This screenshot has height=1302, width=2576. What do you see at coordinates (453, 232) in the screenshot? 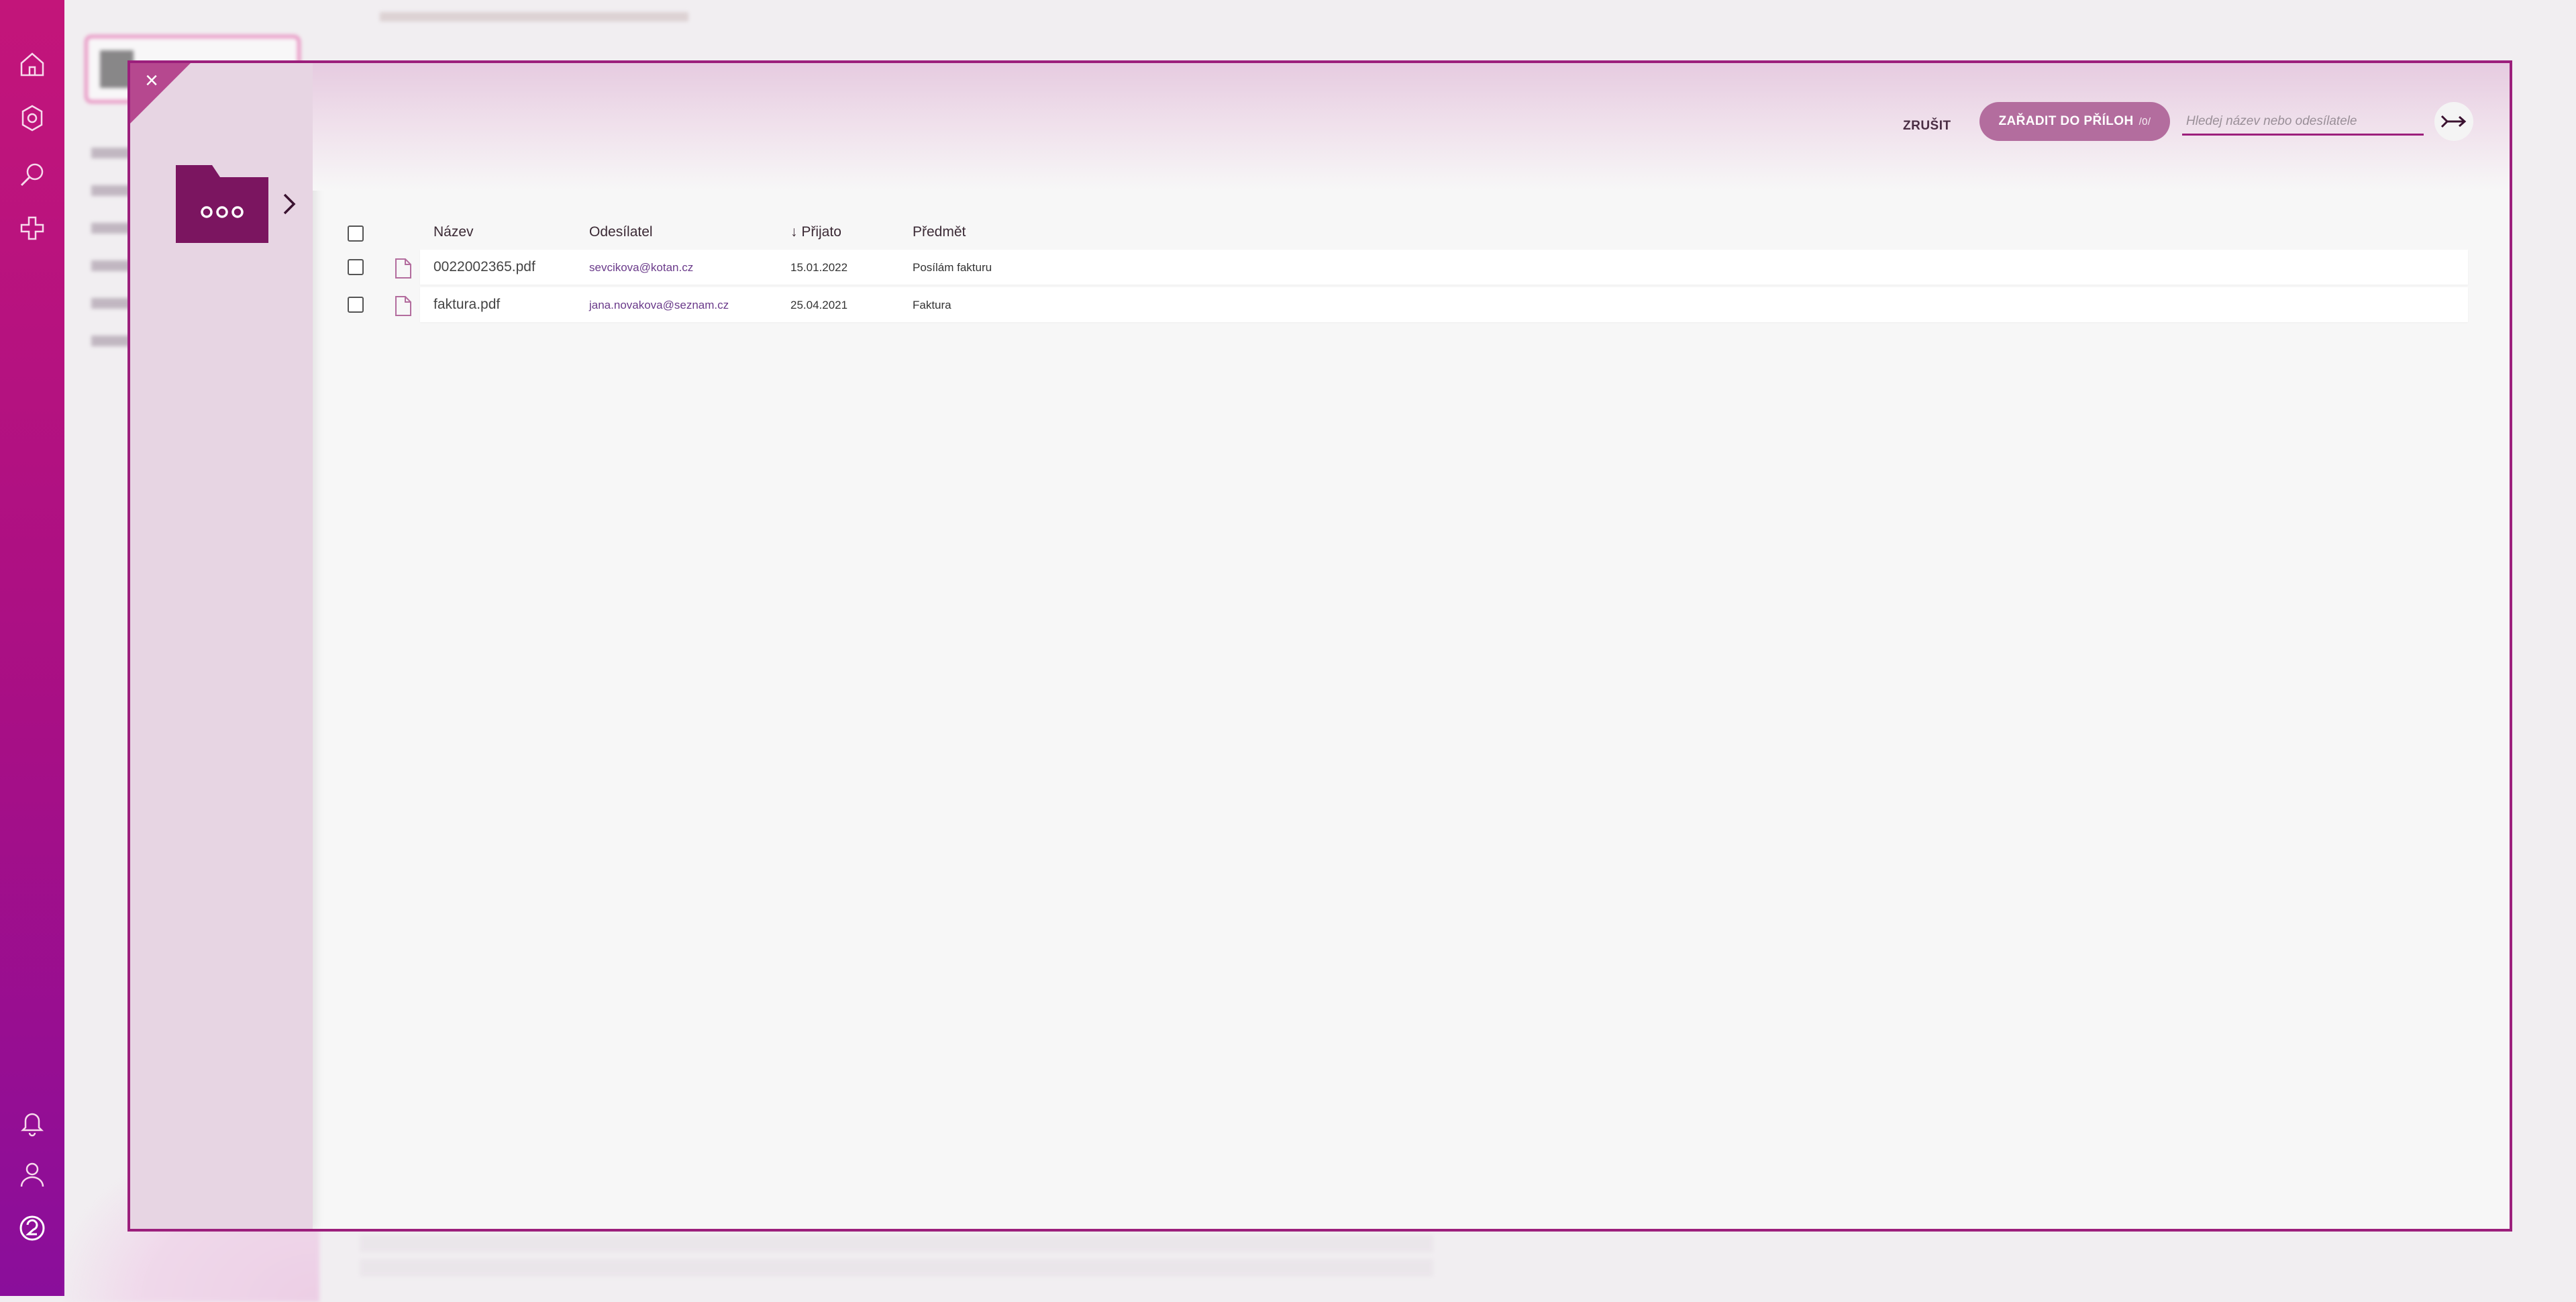
I see `column-name: Název` at bounding box center [453, 232].